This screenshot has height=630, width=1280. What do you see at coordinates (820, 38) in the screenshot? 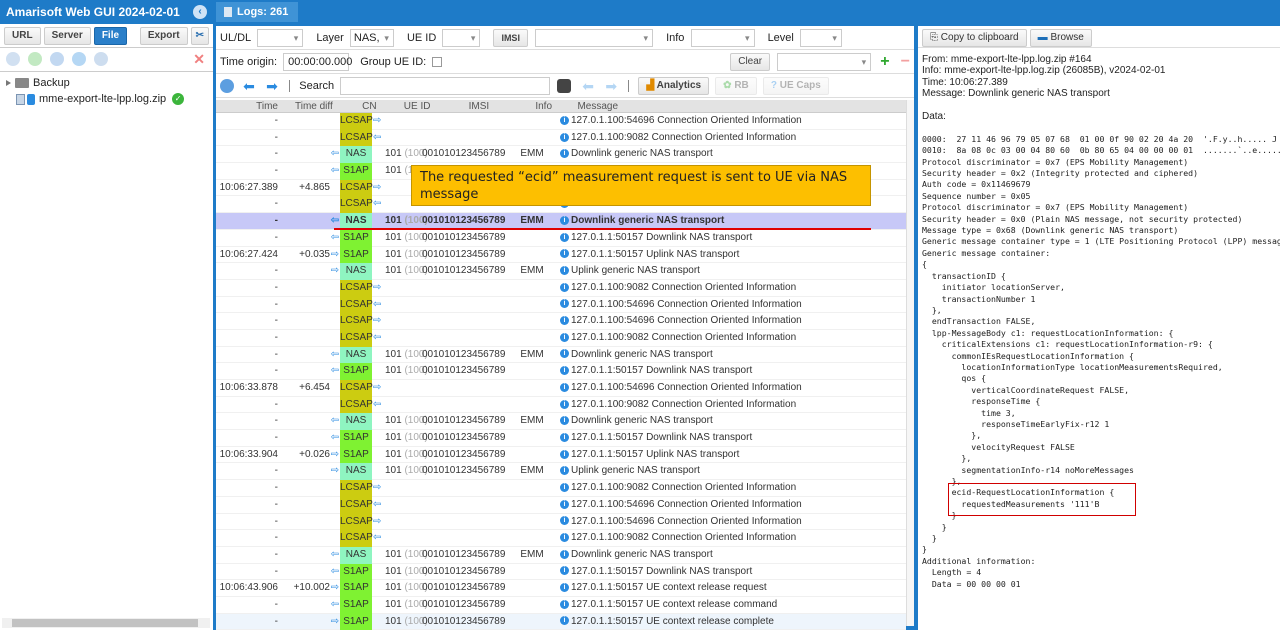
I see `level-select` at bounding box center [820, 38].